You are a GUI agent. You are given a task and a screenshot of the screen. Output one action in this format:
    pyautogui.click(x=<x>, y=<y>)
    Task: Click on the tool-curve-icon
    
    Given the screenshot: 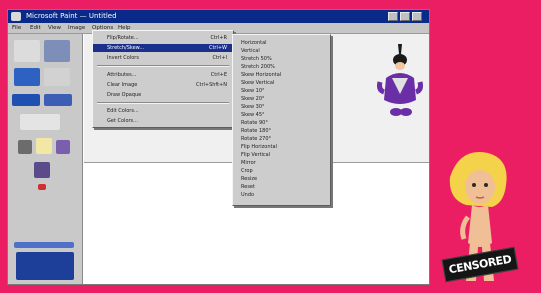 What is the action you would take?
    pyautogui.click(x=42, y=170)
    